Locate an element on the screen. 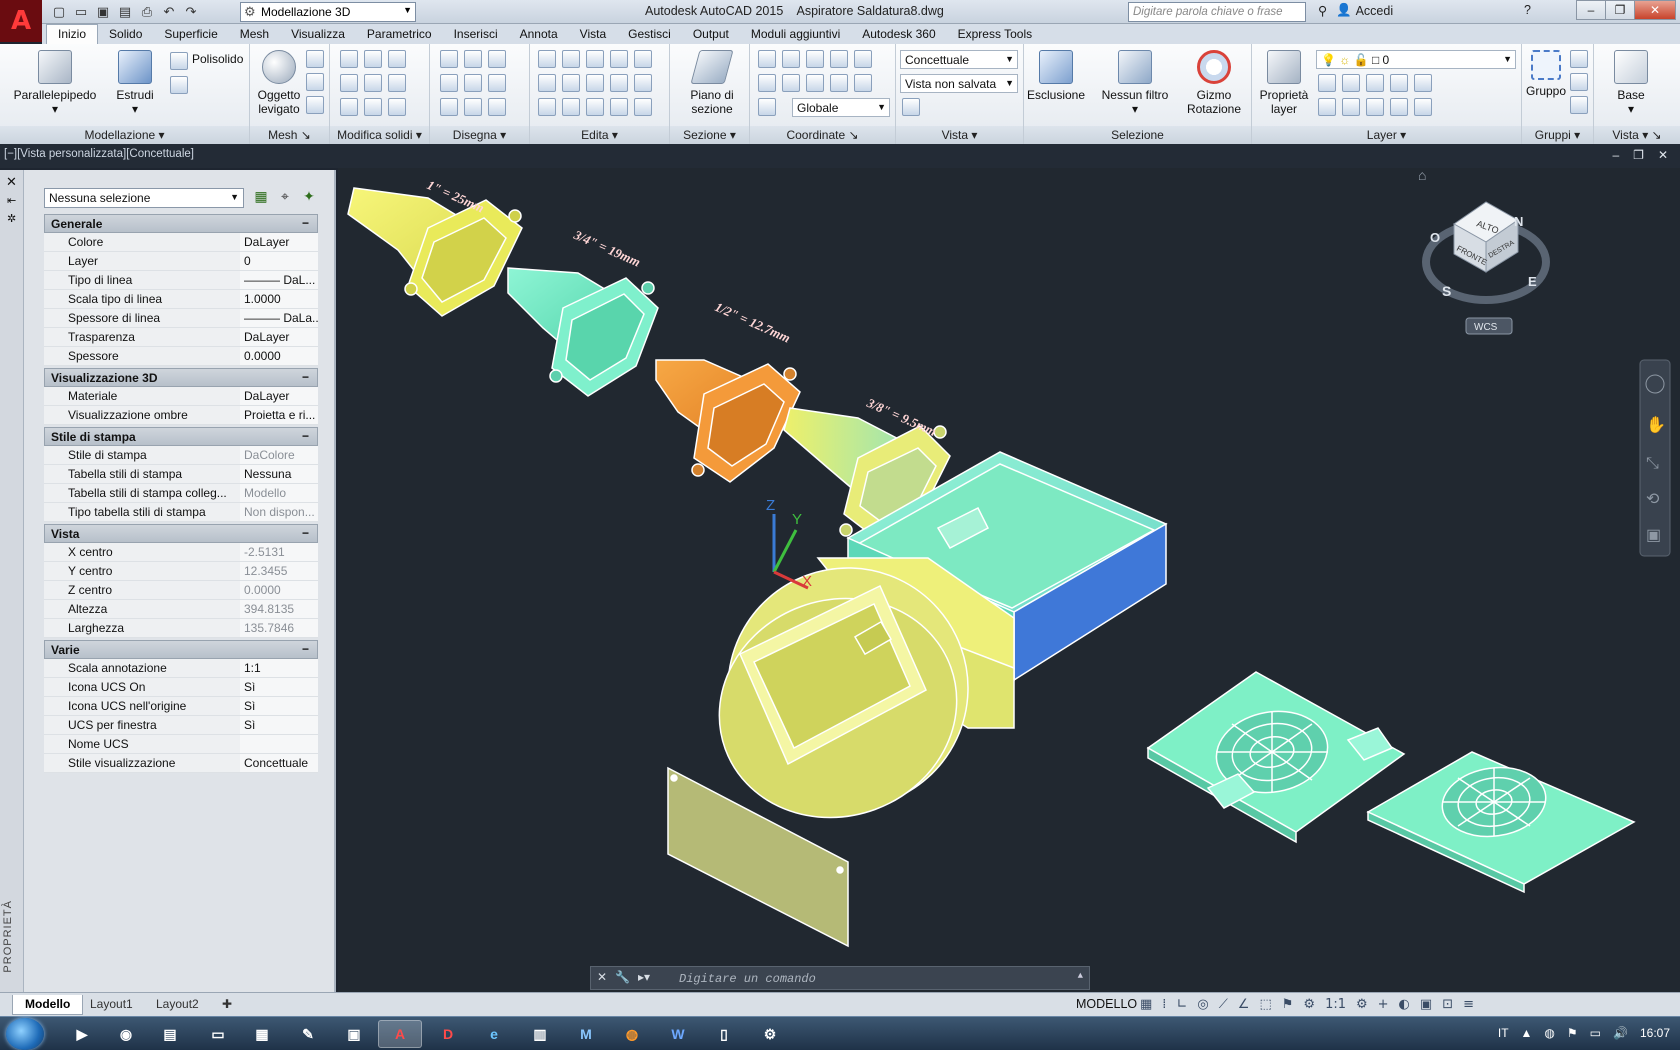 This screenshot has width=1680, height=1050. tray-arrow-icon: ▲ is located at coordinates (1527, 1033).